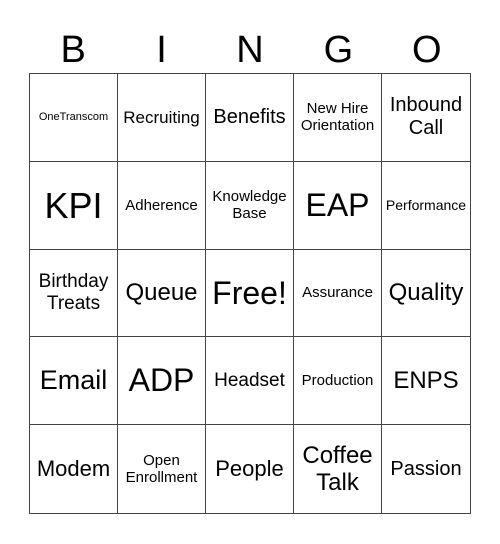 The height and width of the screenshot is (544, 500). Describe the element at coordinates (74, 205) in the screenshot. I see `bingo-cell: KPI` at that location.